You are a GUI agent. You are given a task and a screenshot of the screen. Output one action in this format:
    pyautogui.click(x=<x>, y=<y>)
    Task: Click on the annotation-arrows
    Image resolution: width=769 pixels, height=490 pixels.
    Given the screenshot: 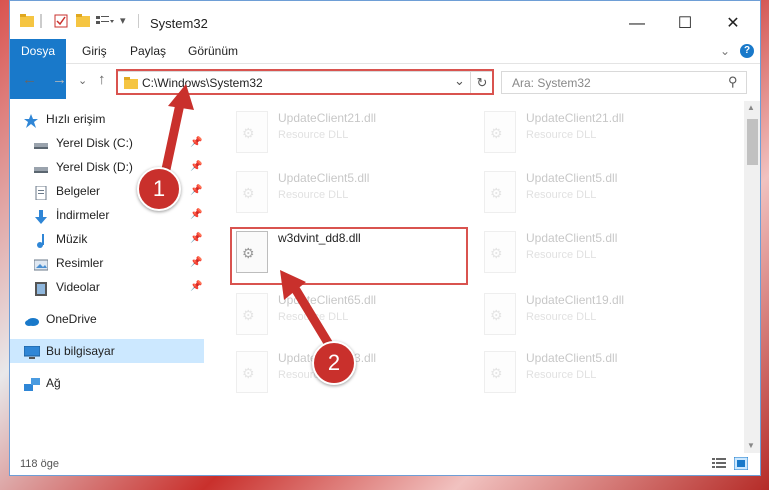 What is the action you would take?
    pyautogui.click(x=249, y=222)
    